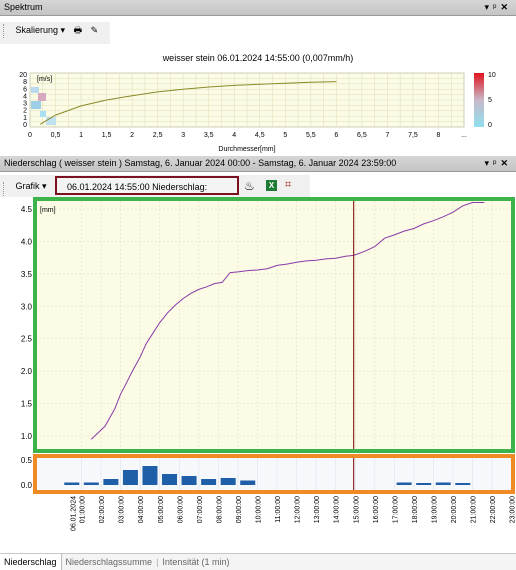 This screenshot has height=570, width=516. Describe the element at coordinates (25, 125) in the screenshot. I see `y-tick-label: 0` at that location.